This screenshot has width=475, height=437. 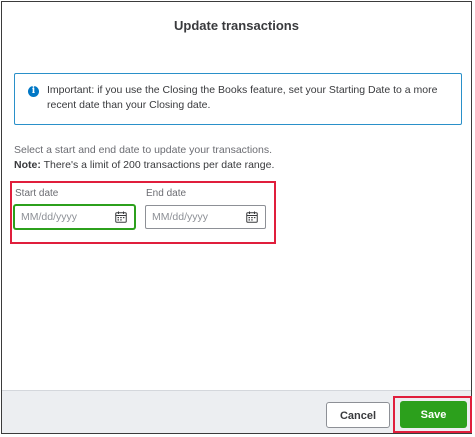 What do you see at coordinates (27, 165) in the screenshot?
I see `note-label: Note:` at bounding box center [27, 165].